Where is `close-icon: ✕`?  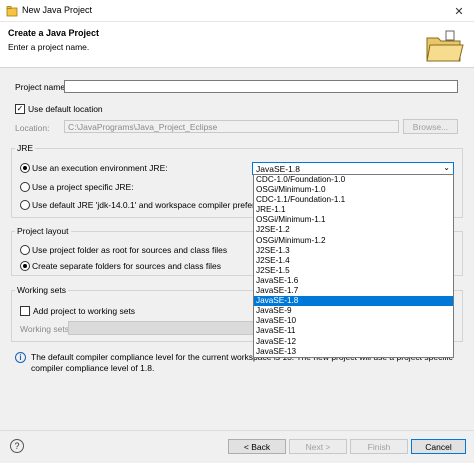
close-icon: ✕ is located at coordinates (459, 11).